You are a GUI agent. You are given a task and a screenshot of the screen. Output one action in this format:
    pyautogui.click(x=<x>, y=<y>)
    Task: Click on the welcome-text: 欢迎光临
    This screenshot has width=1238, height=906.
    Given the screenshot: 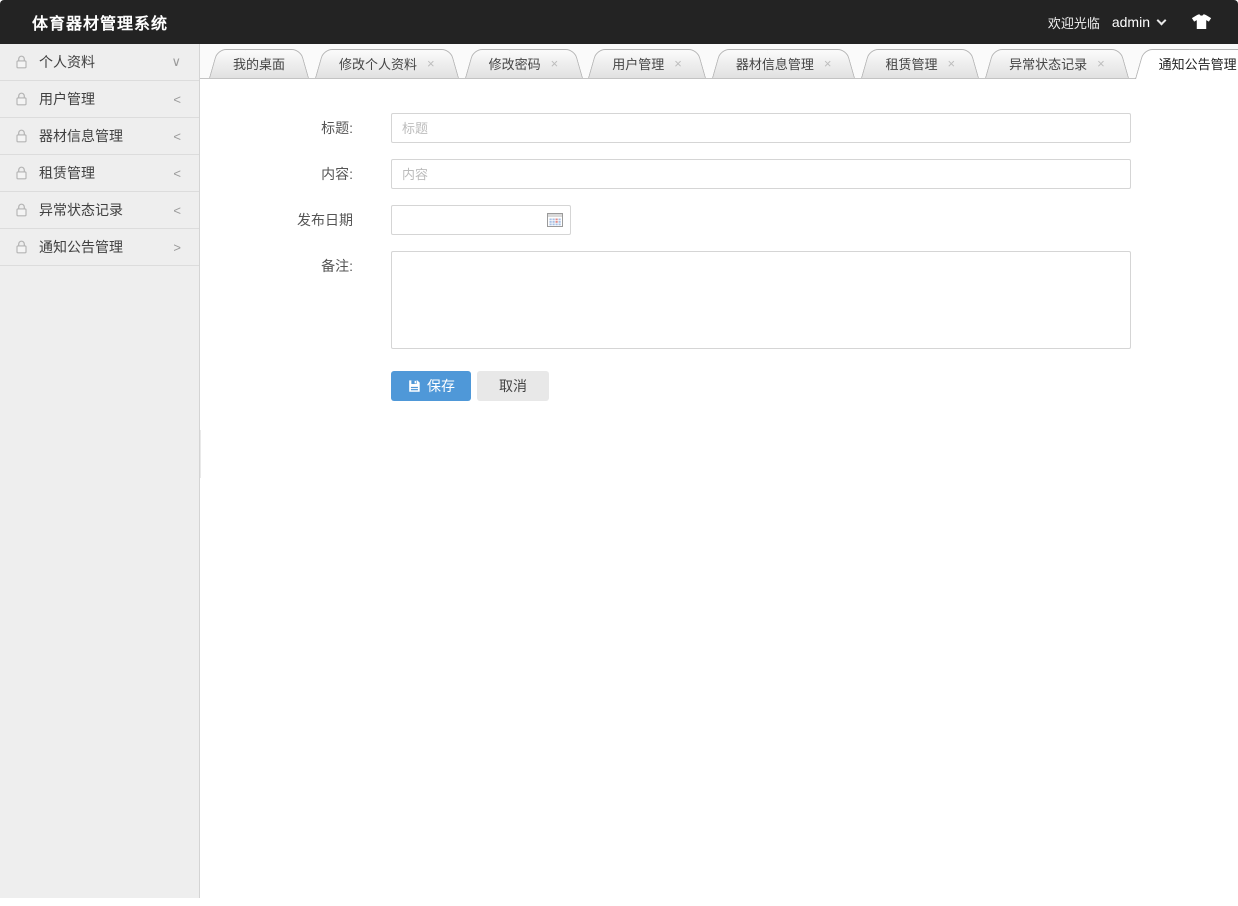 What is the action you would take?
    pyautogui.click(x=1073, y=23)
    